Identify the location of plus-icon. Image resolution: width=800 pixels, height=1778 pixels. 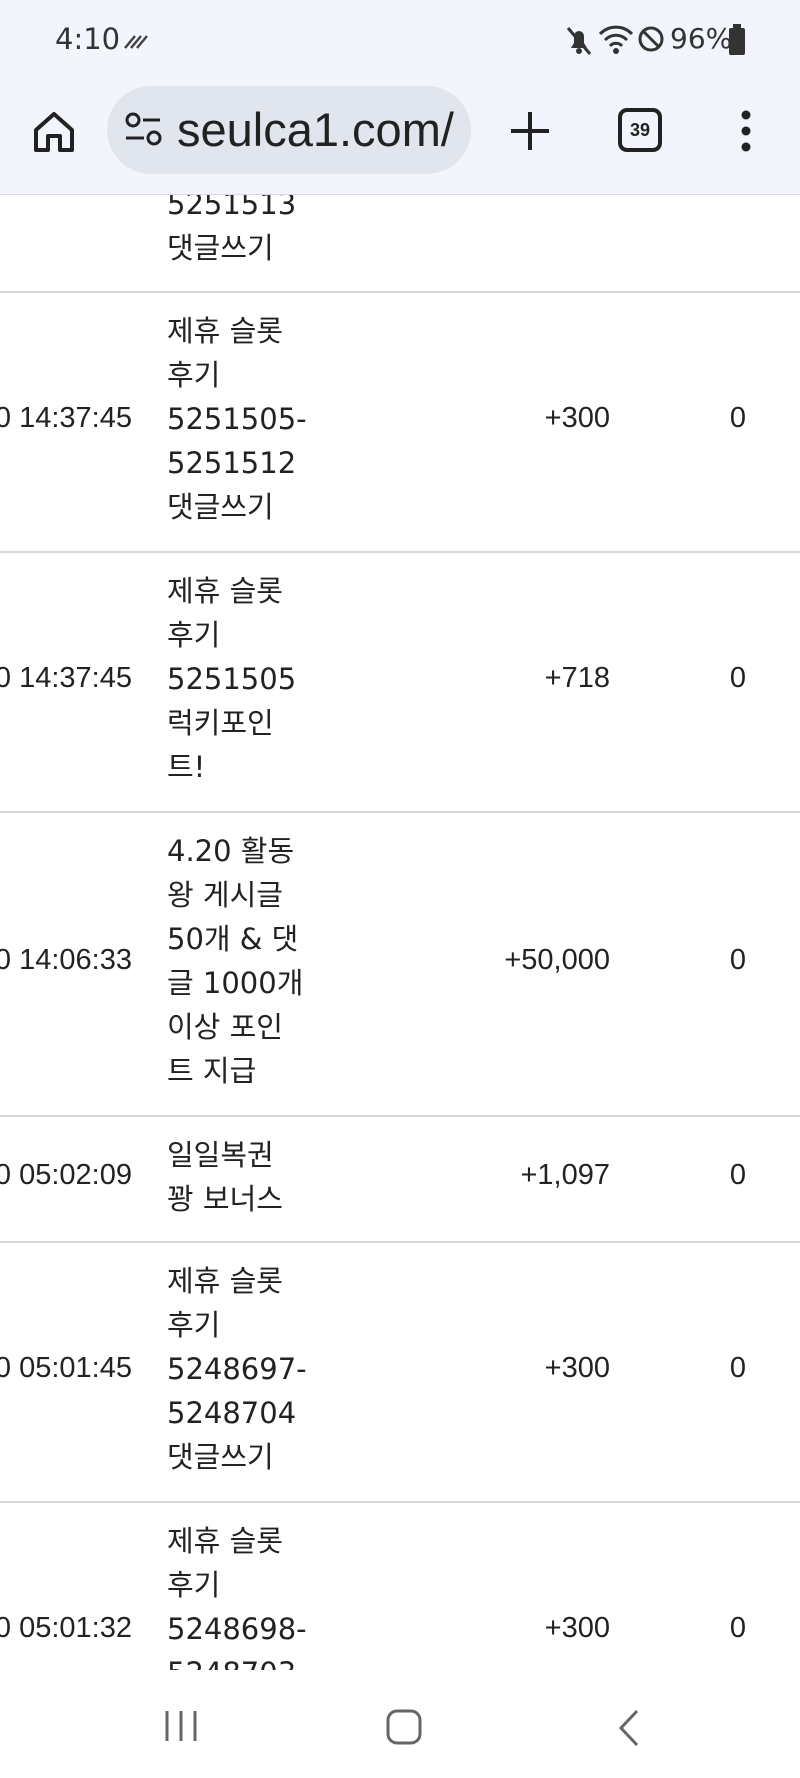
(530, 131).